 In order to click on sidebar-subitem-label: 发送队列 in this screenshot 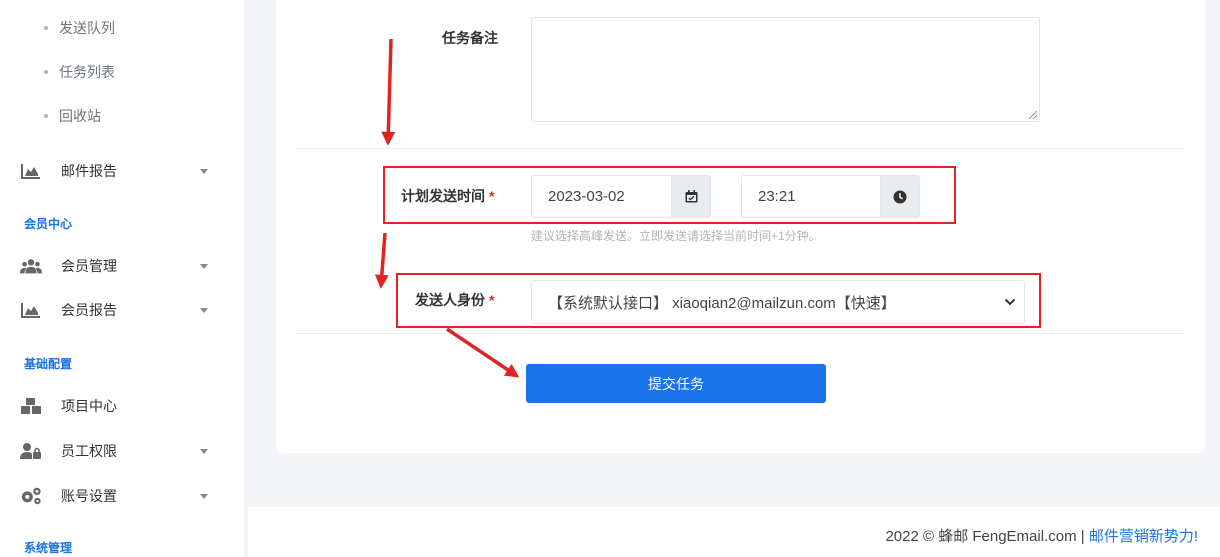, I will do `click(87, 28)`.